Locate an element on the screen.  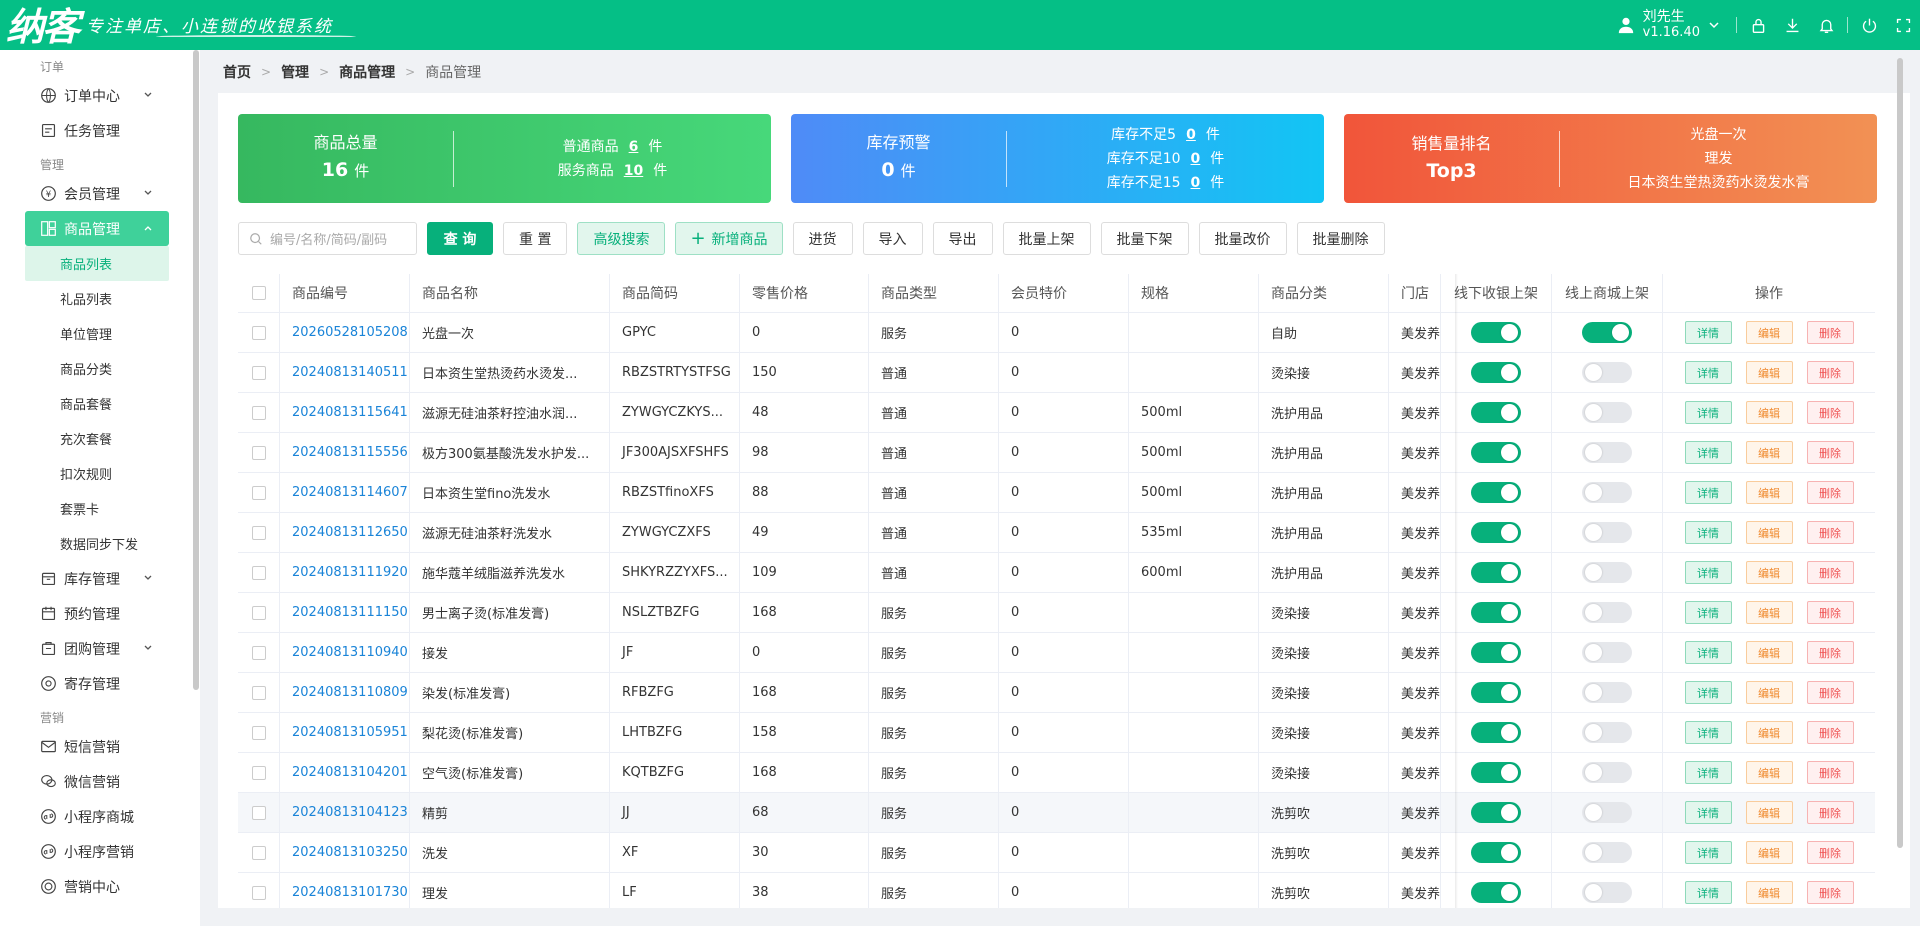
logo: 纳客 专注单店、小连锁的收银系统 is located at coordinates (181, 25).